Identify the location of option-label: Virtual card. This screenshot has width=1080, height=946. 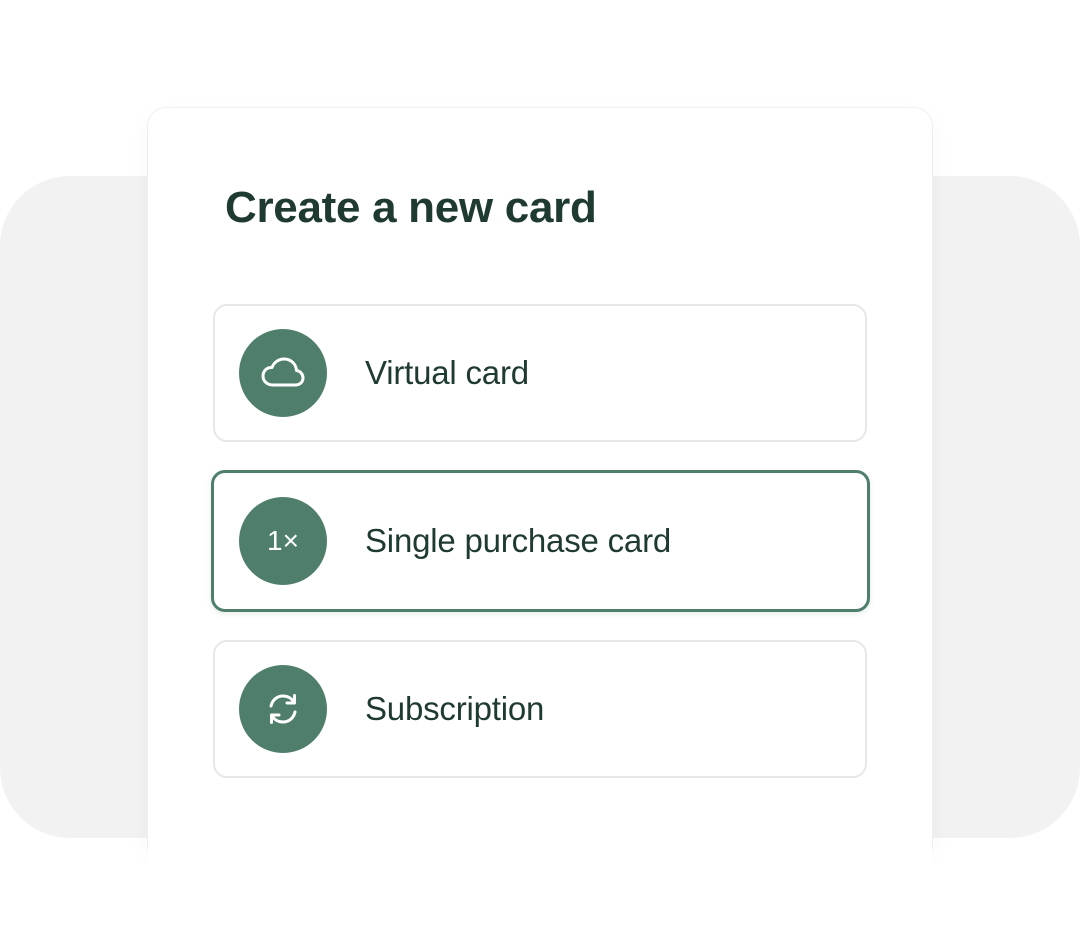
(447, 372).